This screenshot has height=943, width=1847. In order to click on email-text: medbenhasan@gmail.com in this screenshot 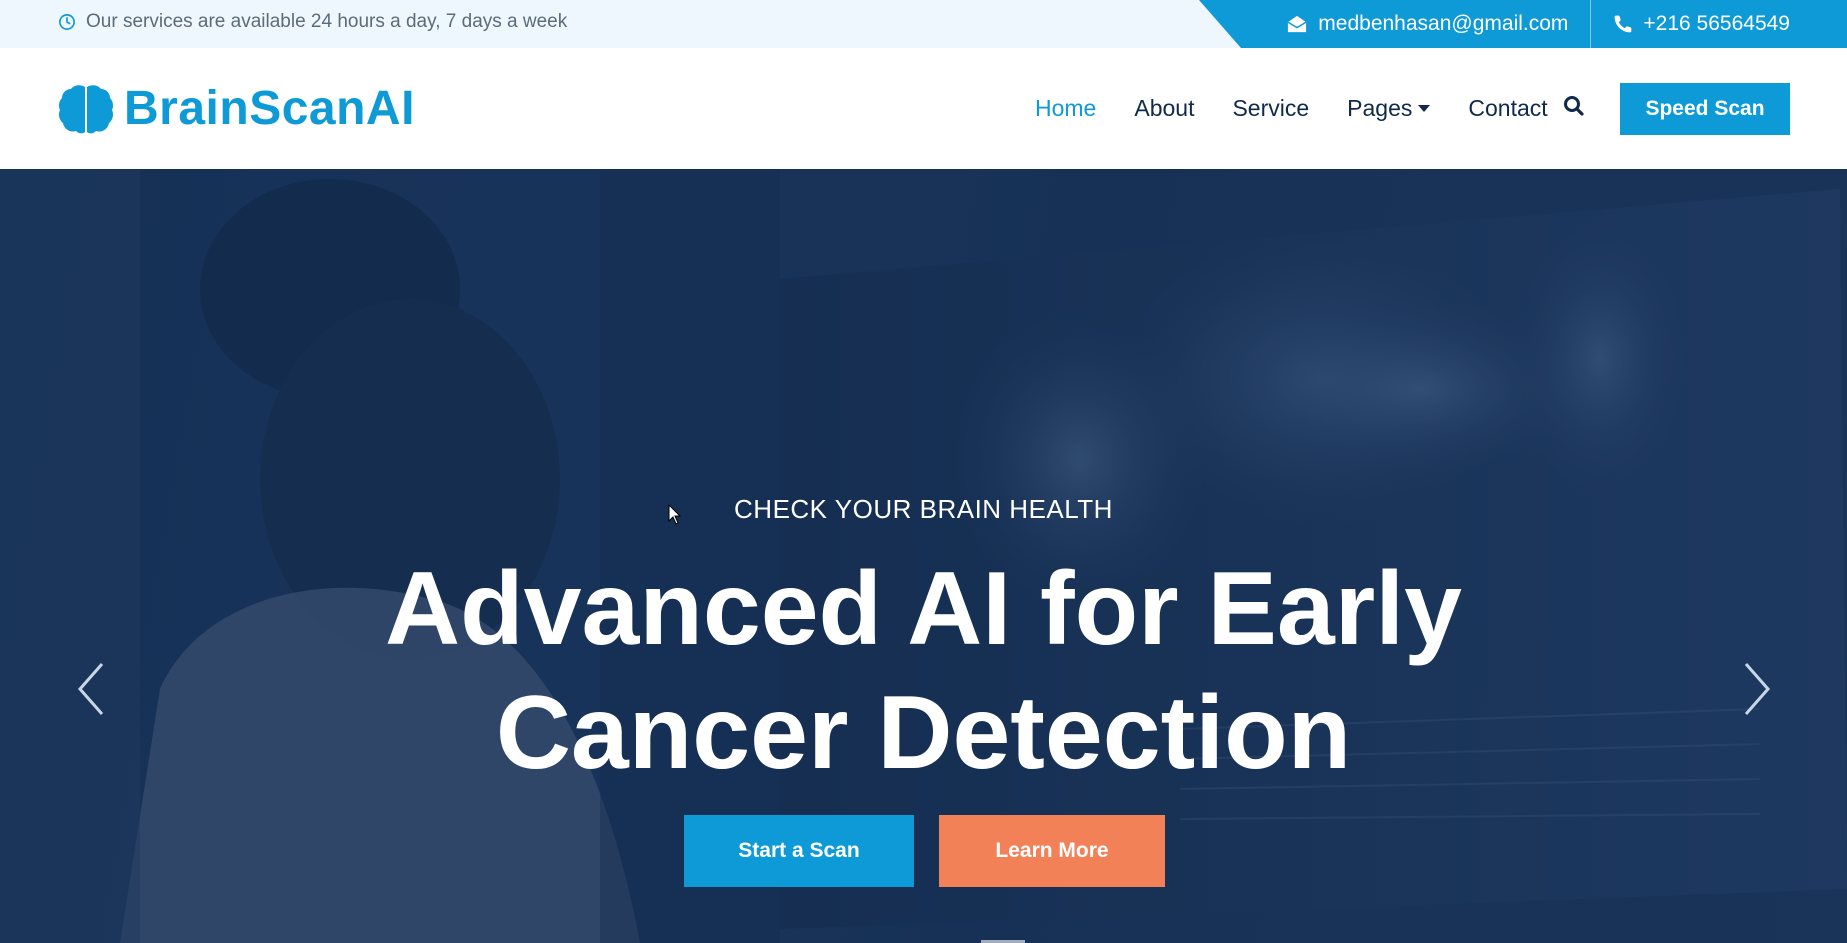, I will do `click(1443, 24)`.